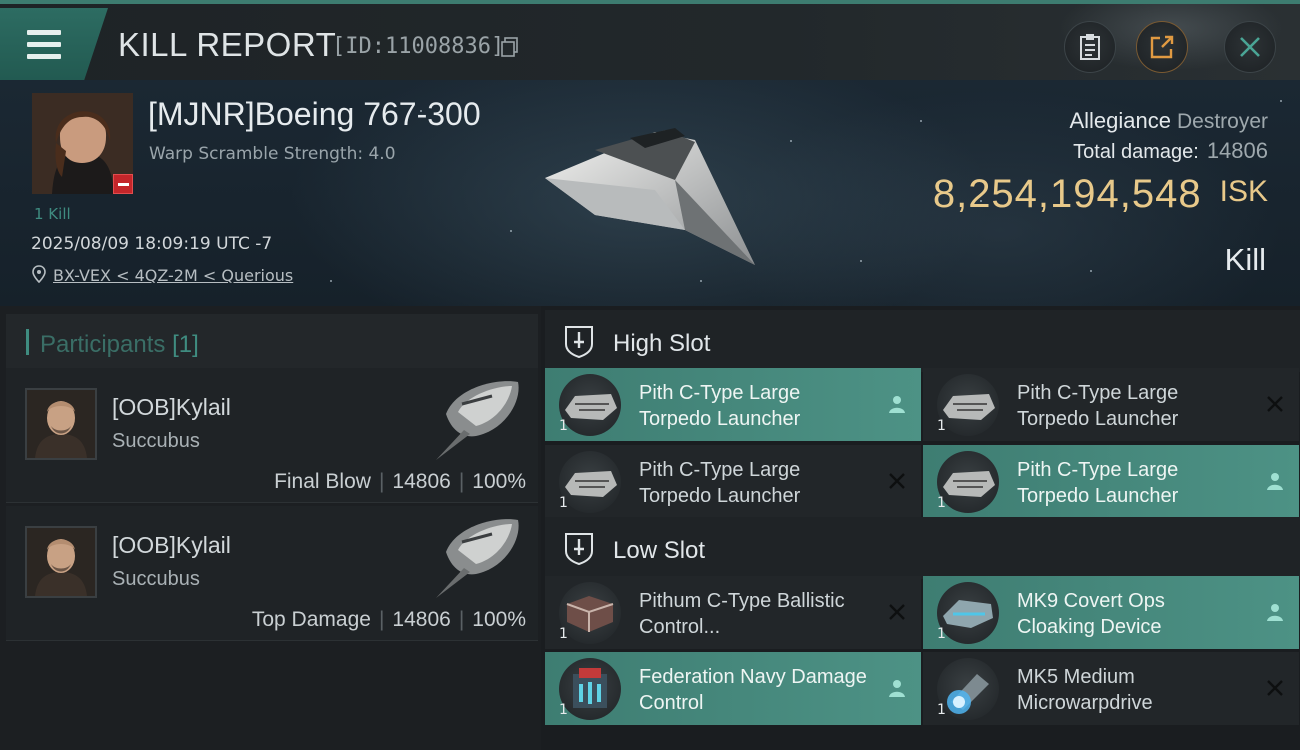 Image resolution: width=1300 pixels, height=750 pixels. I want to click on high-slot-header: High Slot, so click(922, 341).